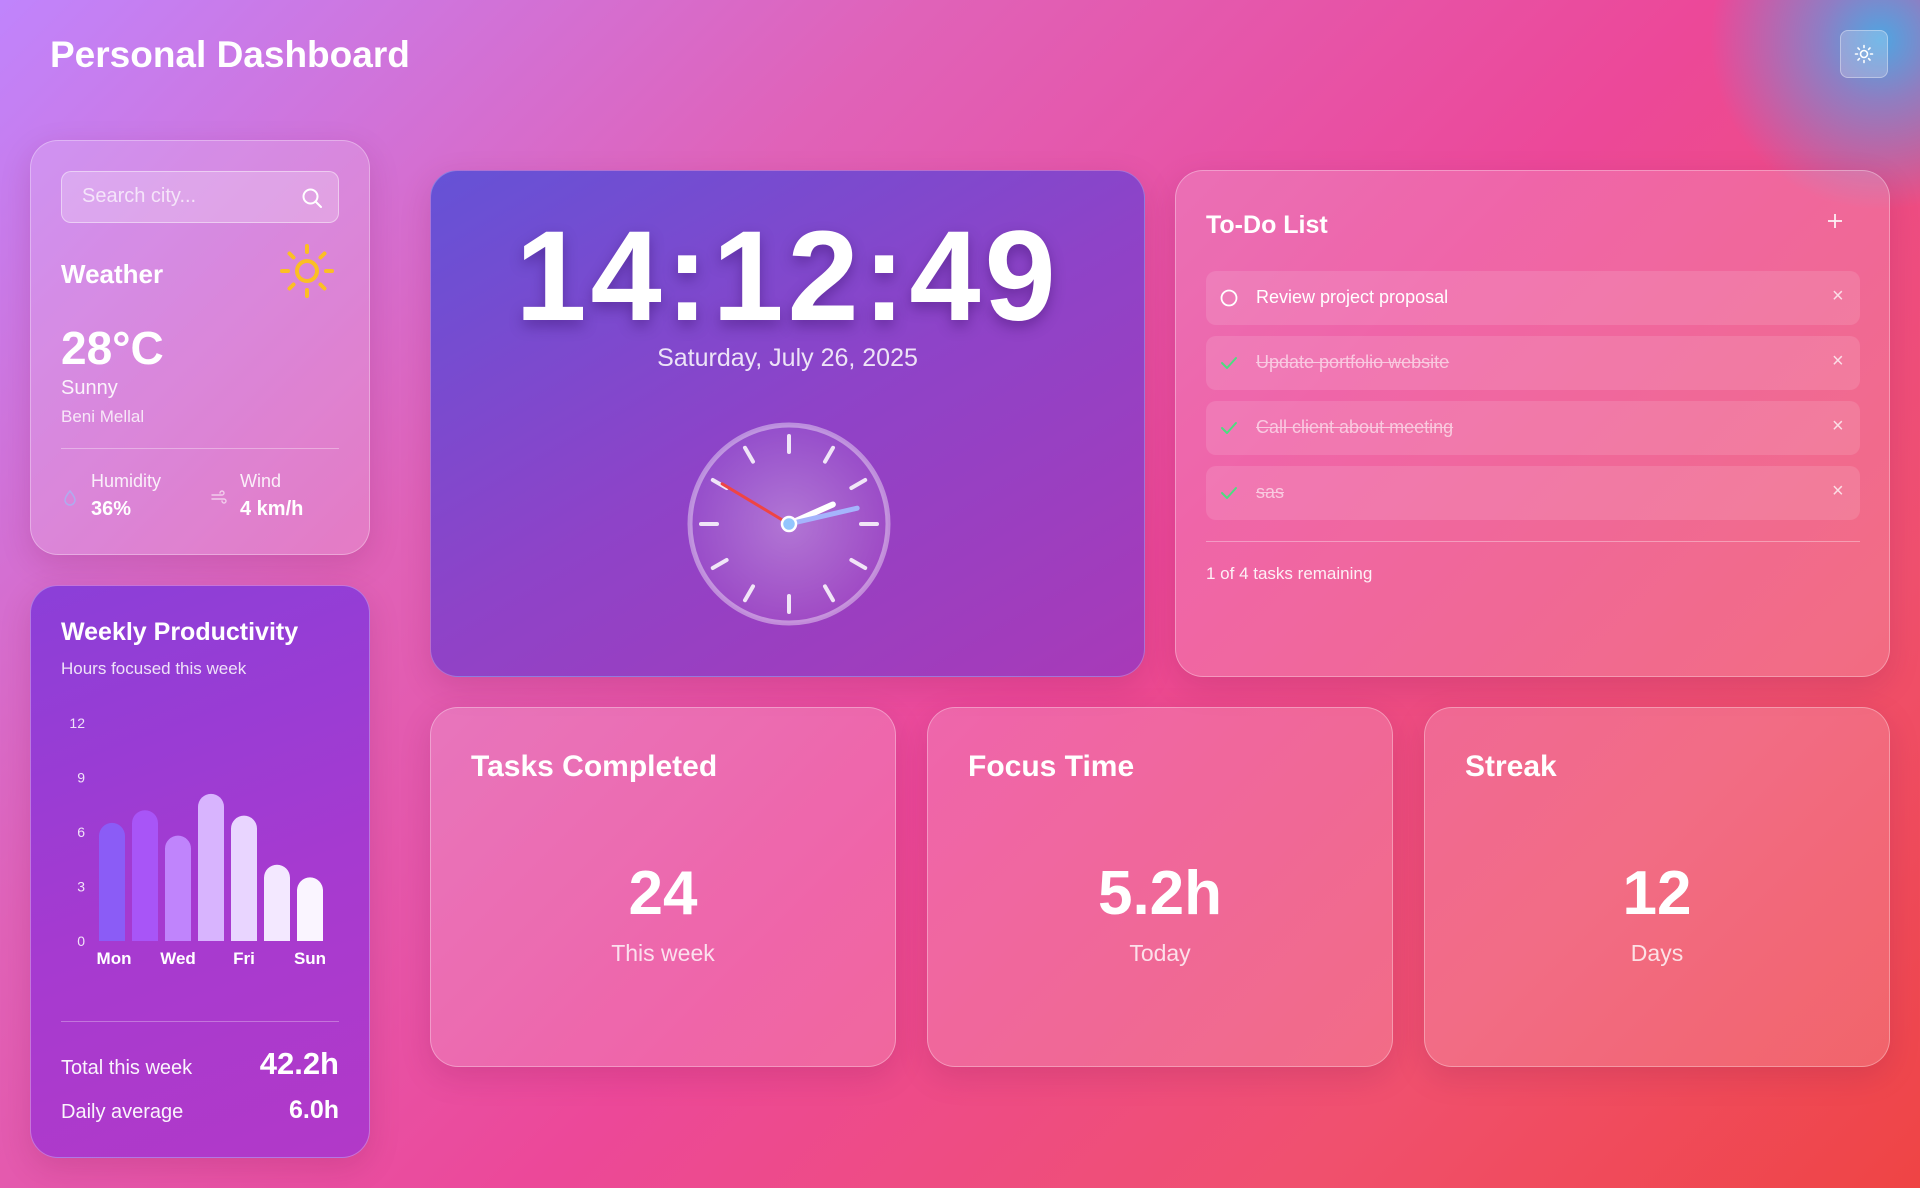 This screenshot has height=1188, width=1920. I want to click on chart-bar-fri, so click(244, 878).